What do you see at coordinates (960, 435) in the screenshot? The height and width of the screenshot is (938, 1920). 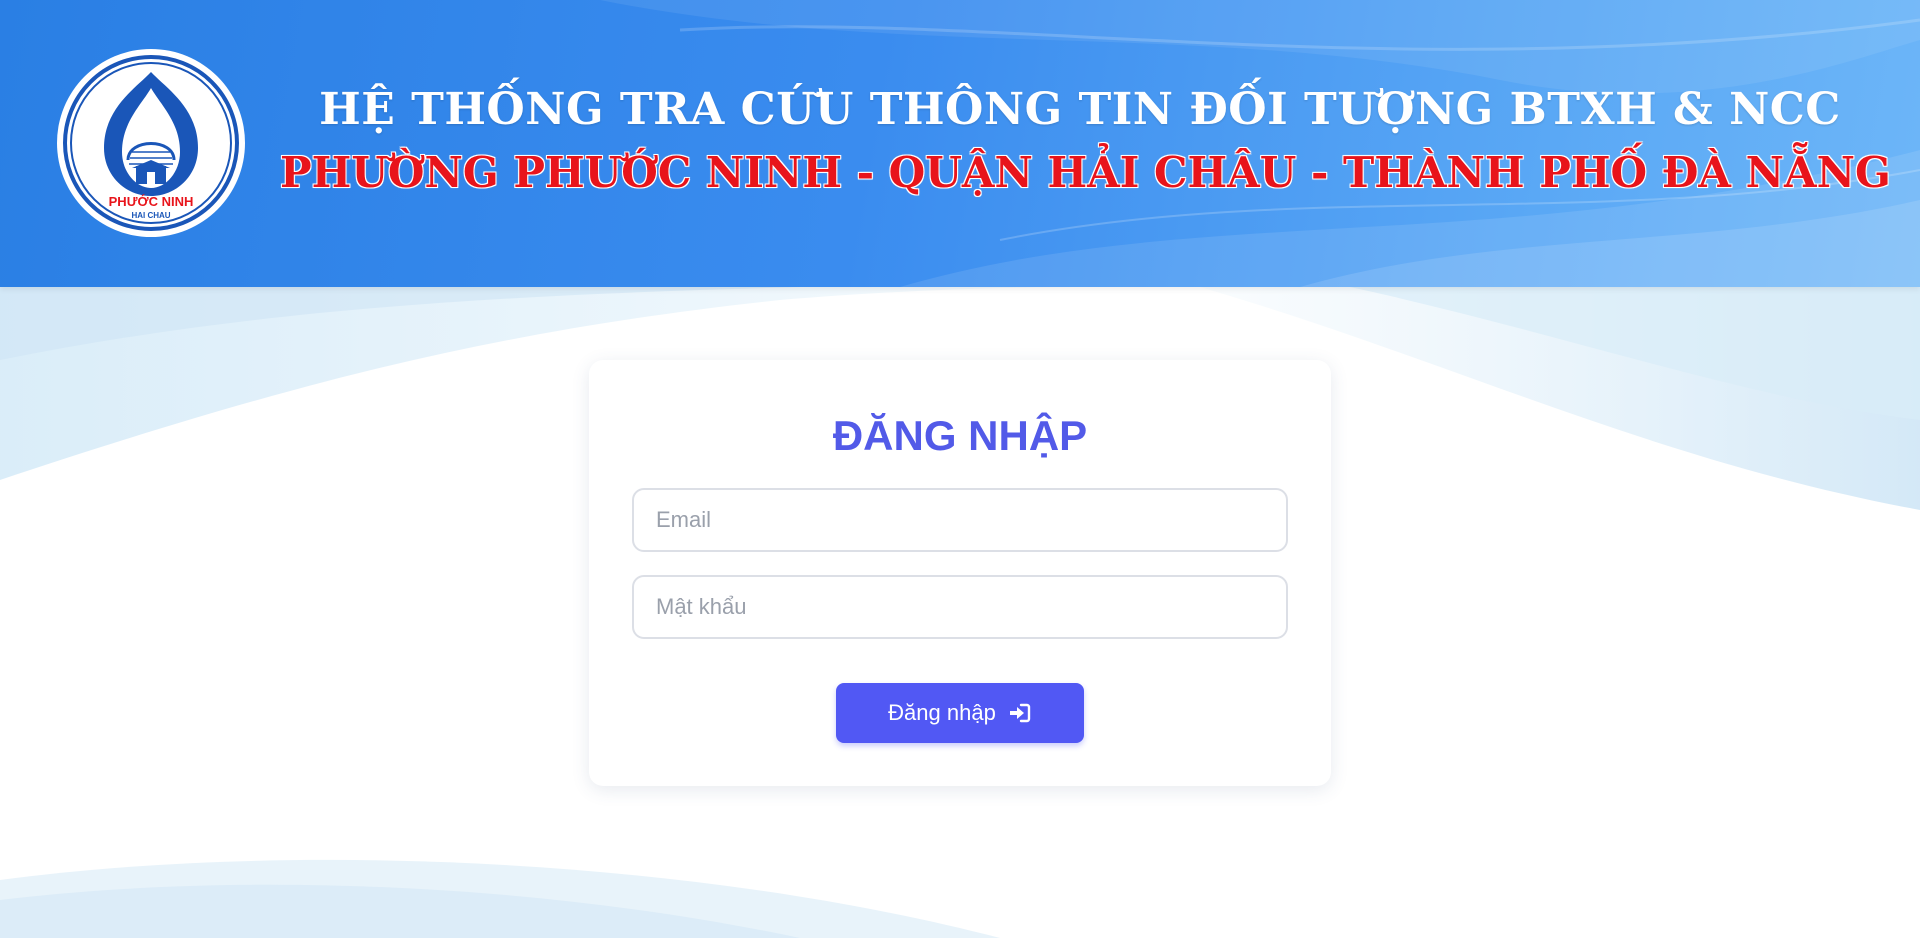 I see `login-heading: ĐĂNG NHẬP` at bounding box center [960, 435].